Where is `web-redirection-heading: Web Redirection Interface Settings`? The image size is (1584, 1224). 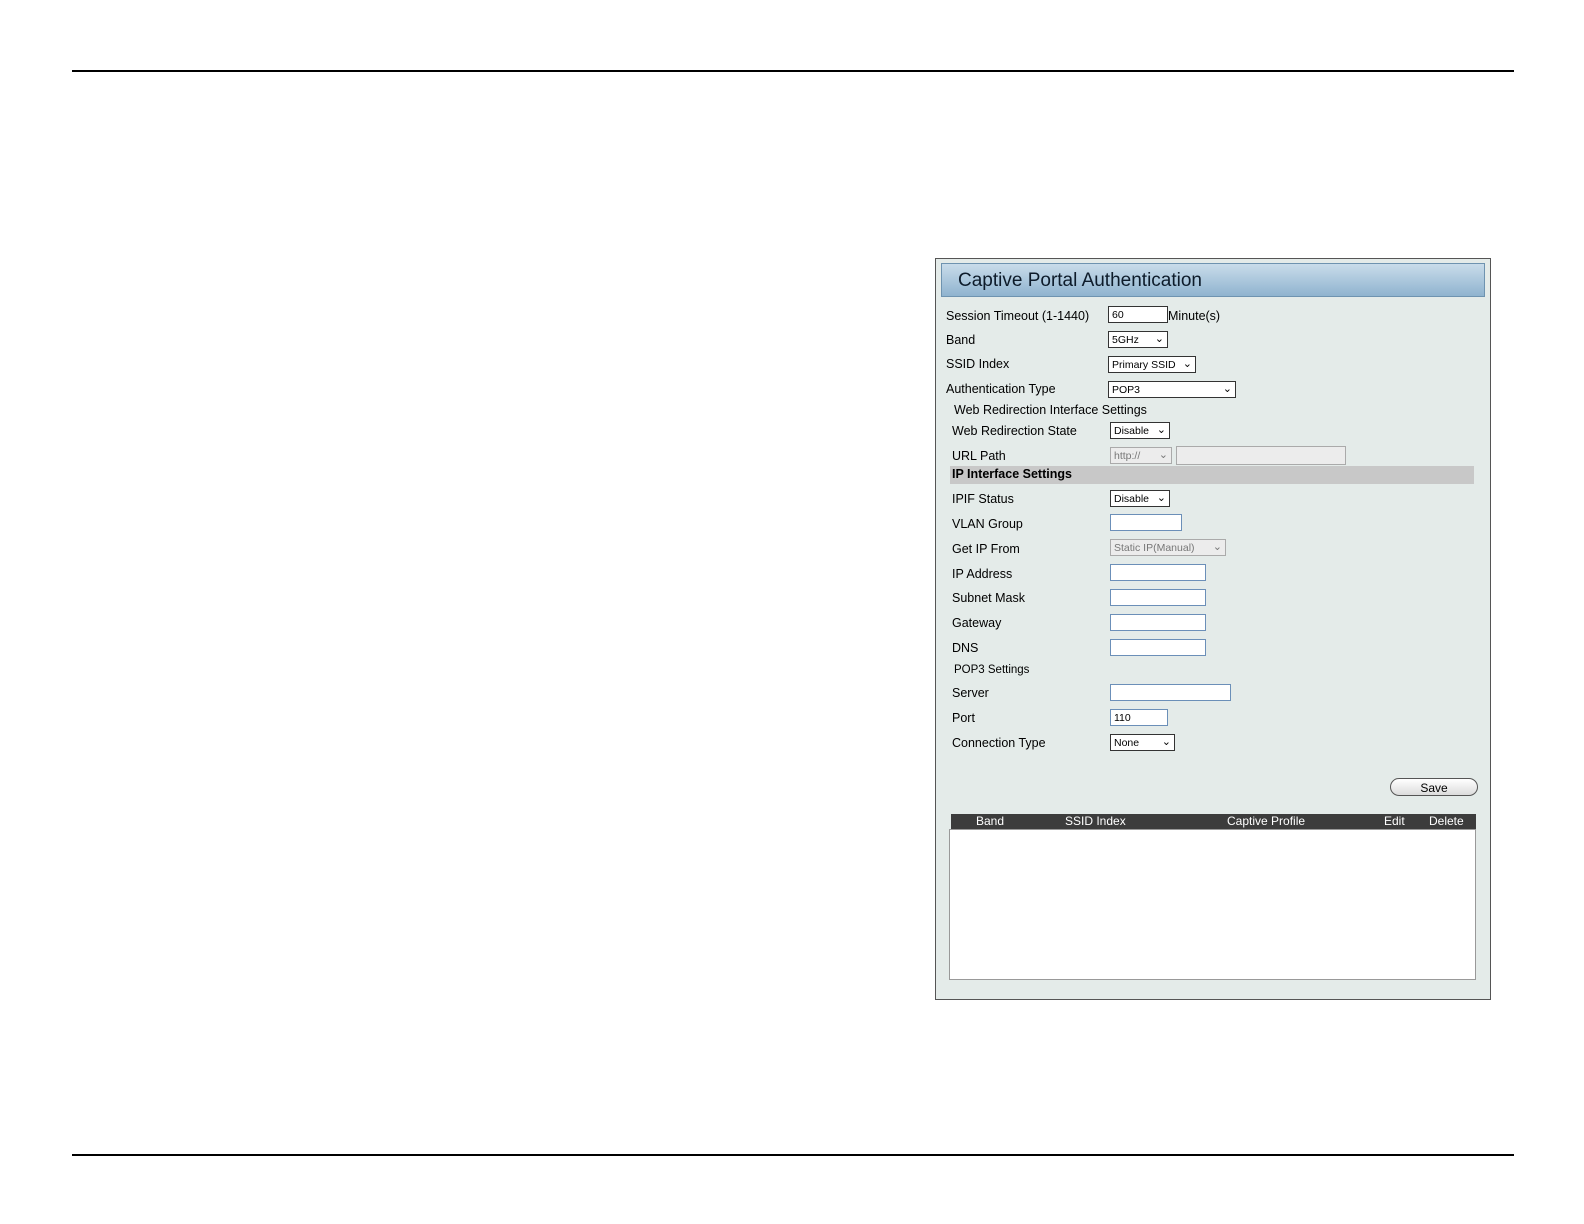
web-redirection-heading: Web Redirection Interface Settings is located at coordinates (1050, 410).